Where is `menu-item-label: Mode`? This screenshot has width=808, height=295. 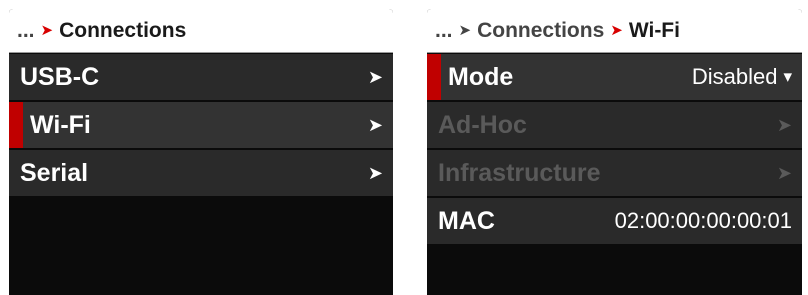
menu-item-label: Mode is located at coordinates (481, 76).